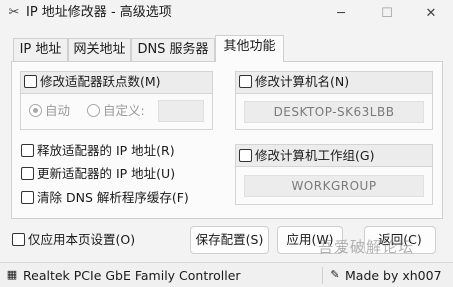 The width and height of the screenshot is (453, 287). Describe the element at coordinates (106, 174) in the screenshot. I see `renew-ip-label: 更新适配器的 IP 地址(U)` at that location.